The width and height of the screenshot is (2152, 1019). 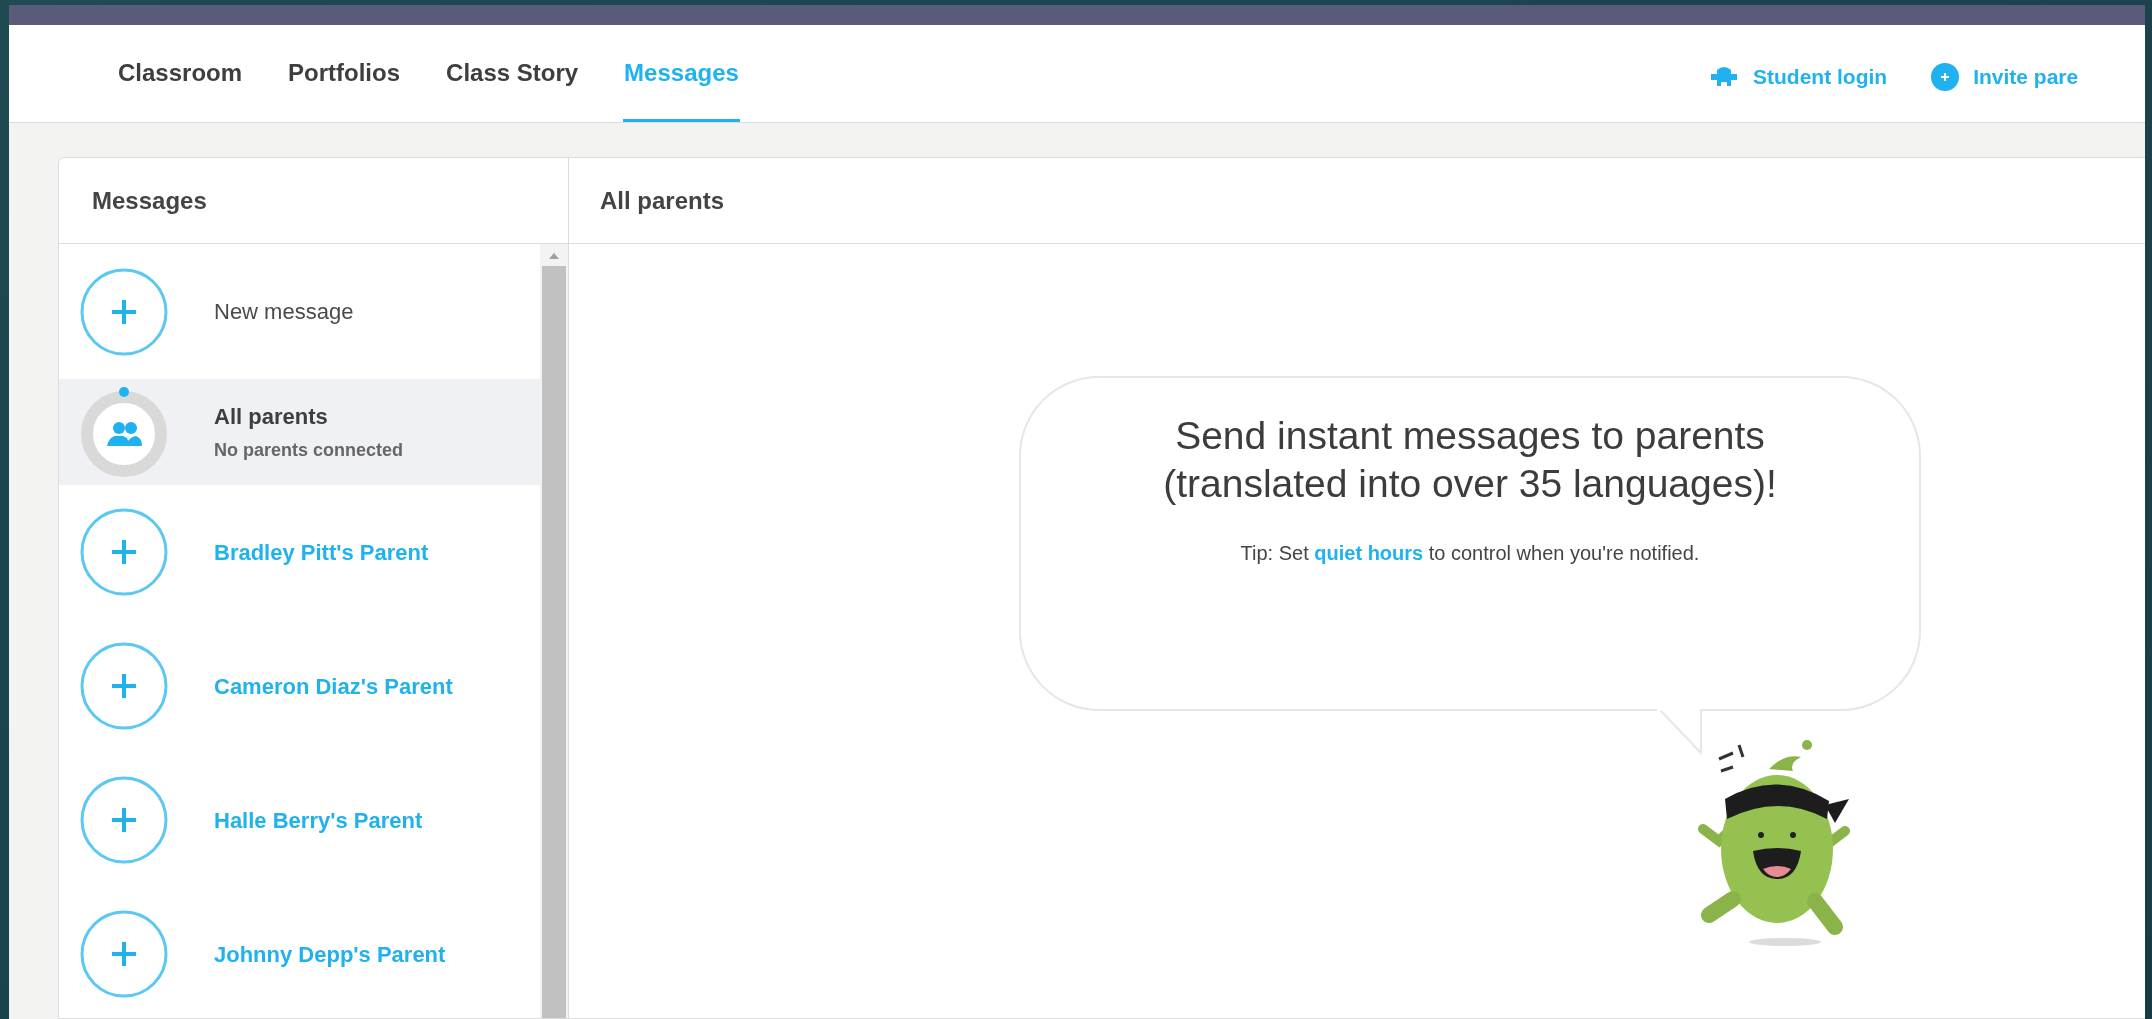 What do you see at coordinates (512, 87) in the screenshot?
I see `nav-tab: Class Story` at bounding box center [512, 87].